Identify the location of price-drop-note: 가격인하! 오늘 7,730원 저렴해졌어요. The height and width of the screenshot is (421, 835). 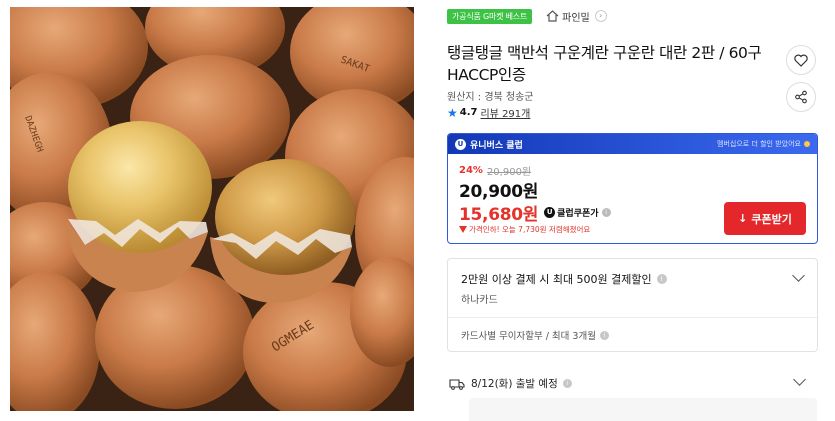
(524, 229).